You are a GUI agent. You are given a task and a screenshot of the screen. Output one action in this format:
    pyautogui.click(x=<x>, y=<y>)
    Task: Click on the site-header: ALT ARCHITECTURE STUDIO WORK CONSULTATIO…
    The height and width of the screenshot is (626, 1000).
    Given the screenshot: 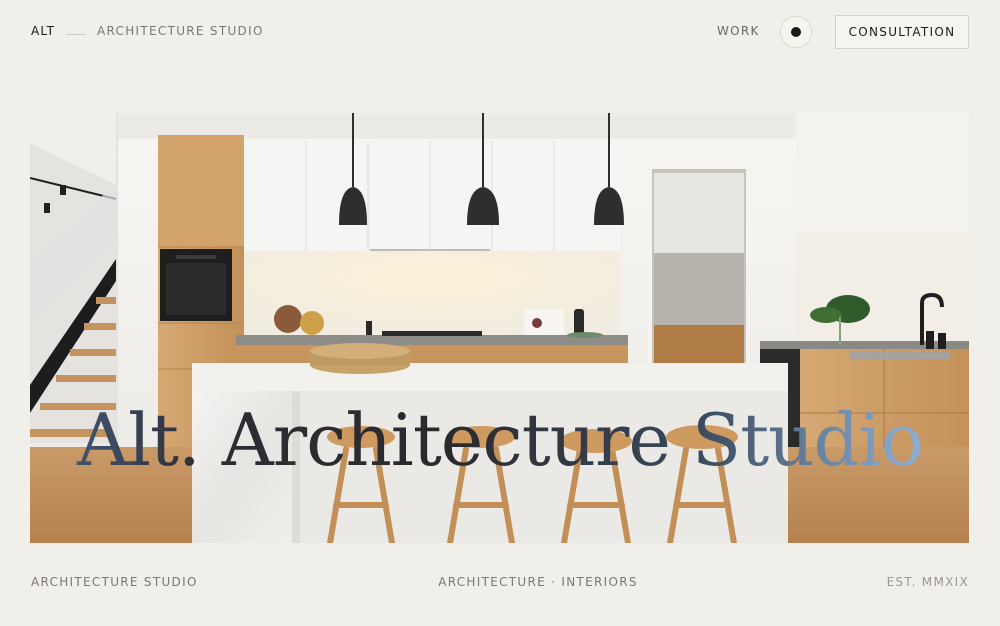 What is the action you would take?
    pyautogui.click(x=500, y=32)
    